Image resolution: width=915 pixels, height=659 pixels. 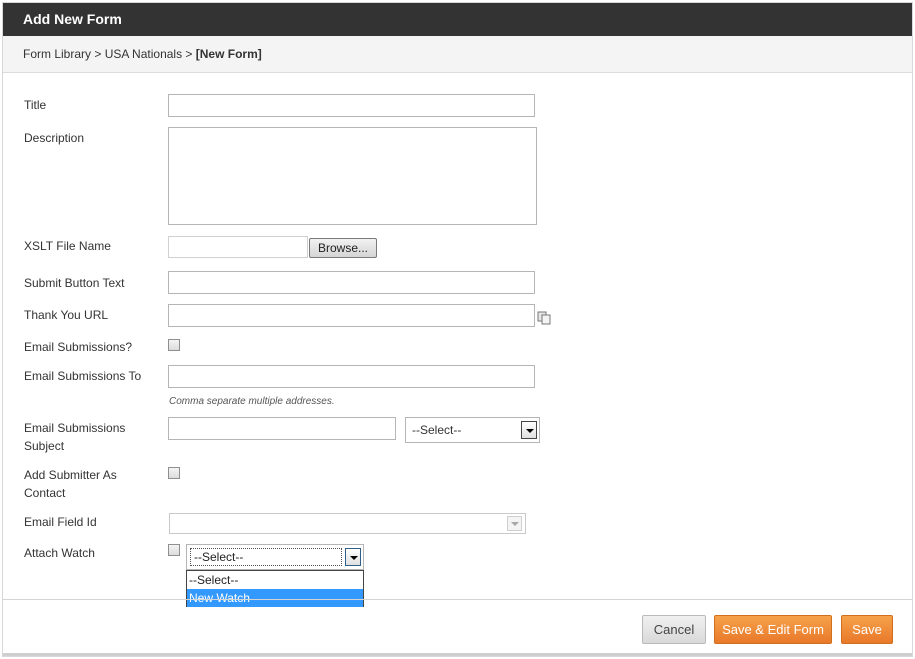 What do you see at coordinates (275, 598) in the screenshot?
I see `dropdown-option-new-watch: New Watch` at bounding box center [275, 598].